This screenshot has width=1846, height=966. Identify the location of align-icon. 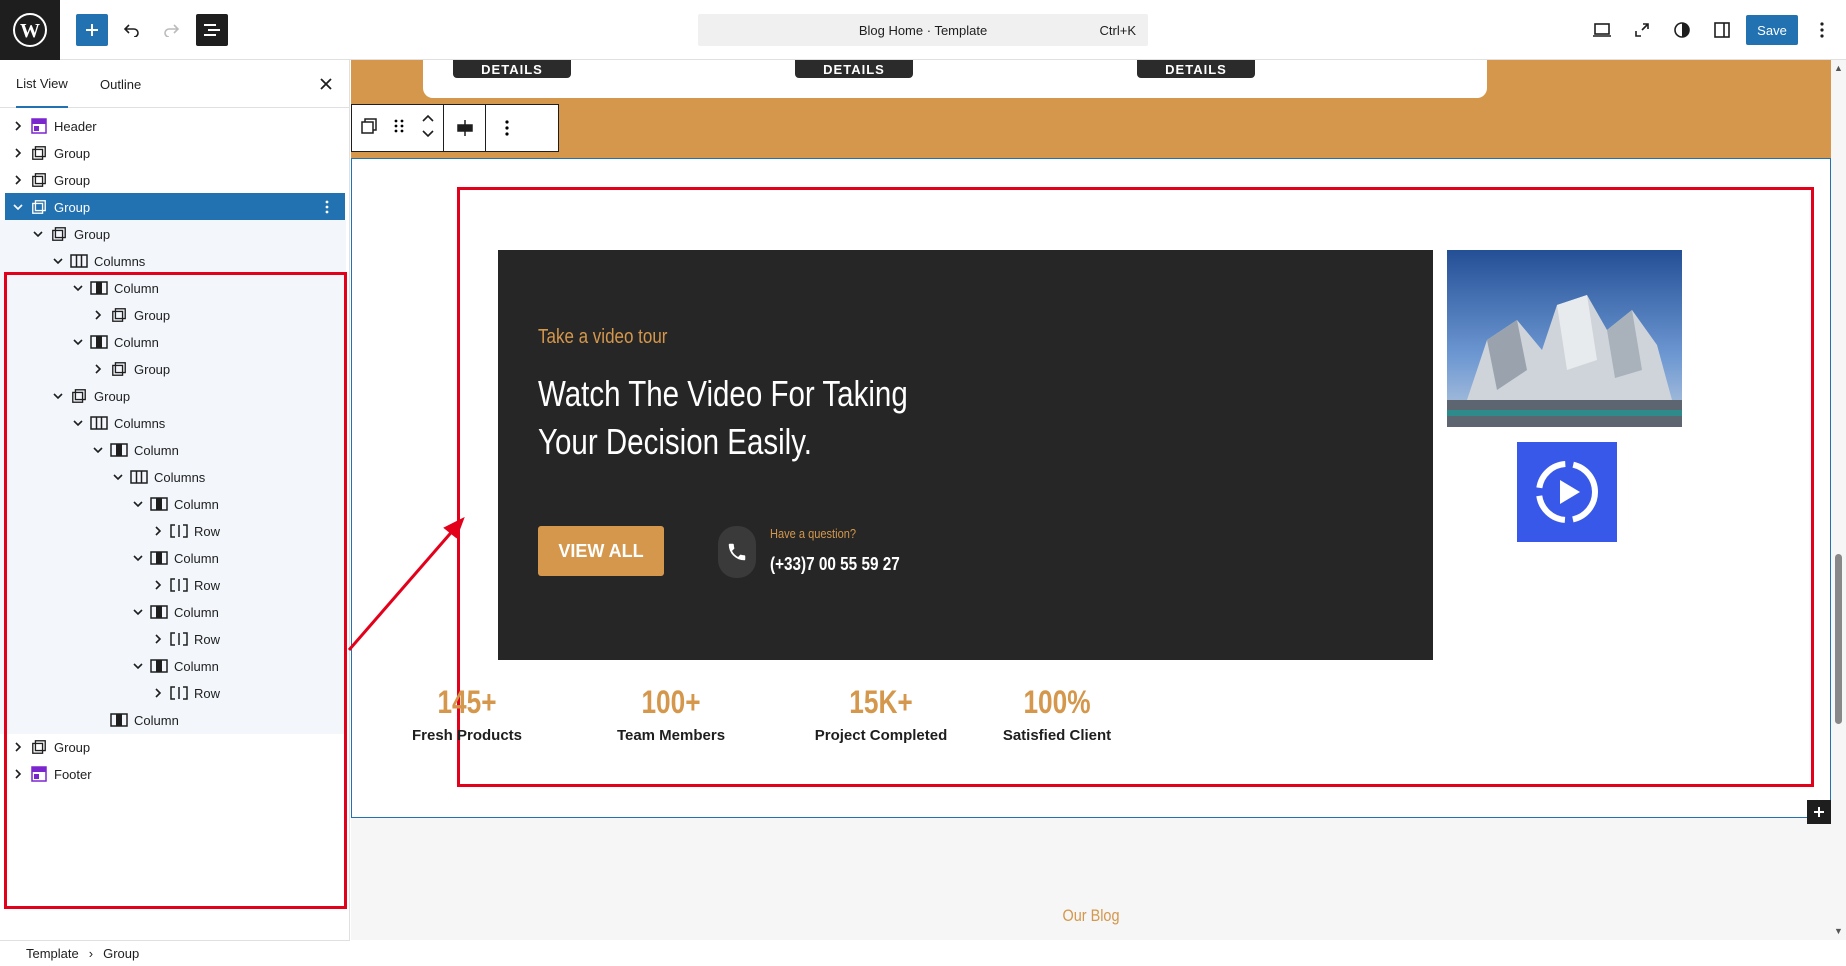
(465, 128).